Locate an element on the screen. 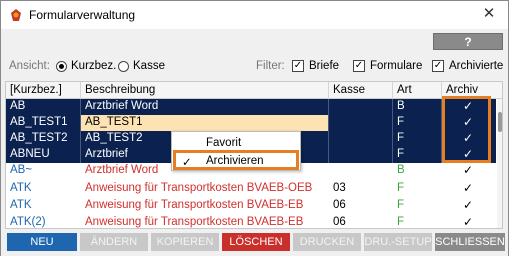 The width and height of the screenshot is (509, 256). cell-beschreibung: Arztbrief is located at coordinates (106, 154).